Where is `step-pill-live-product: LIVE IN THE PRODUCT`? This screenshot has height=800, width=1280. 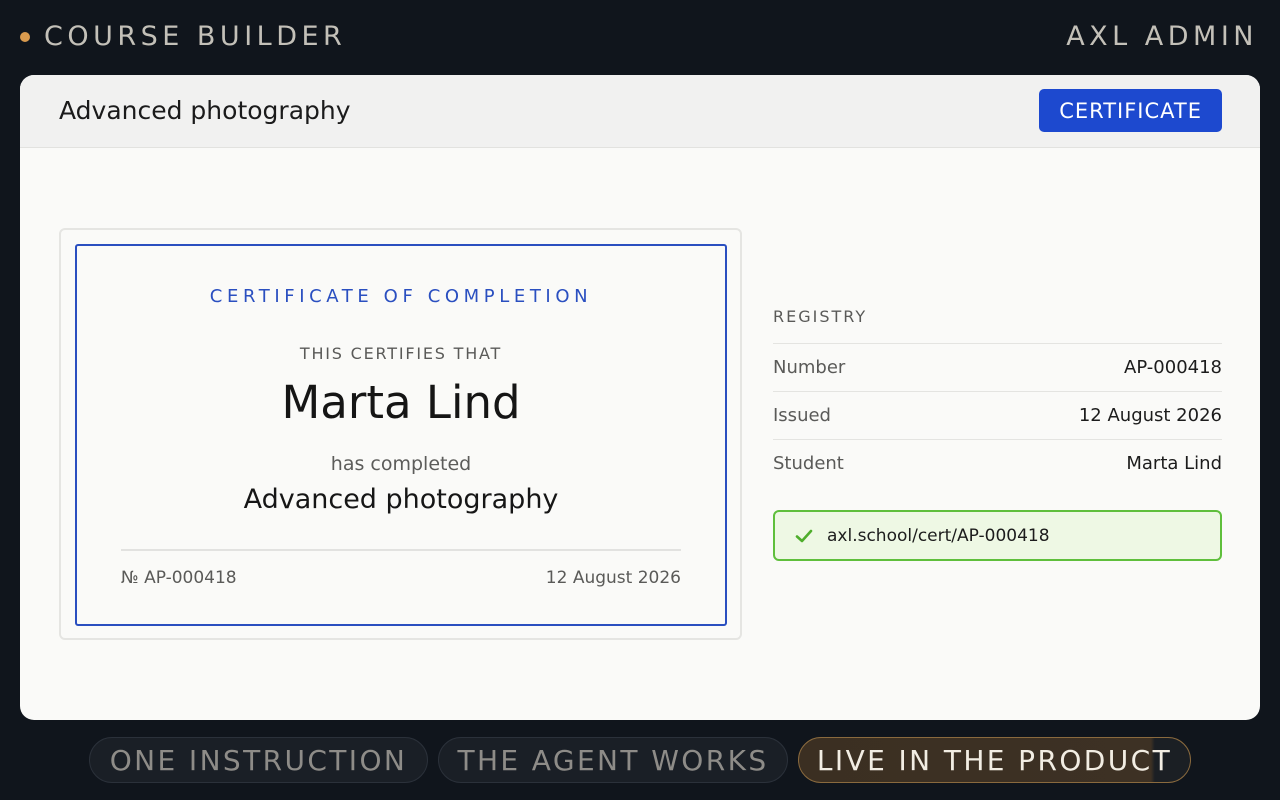
step-pill-live-product: LIVE IN THE PRODUCT is located at coordinates (994, 760).